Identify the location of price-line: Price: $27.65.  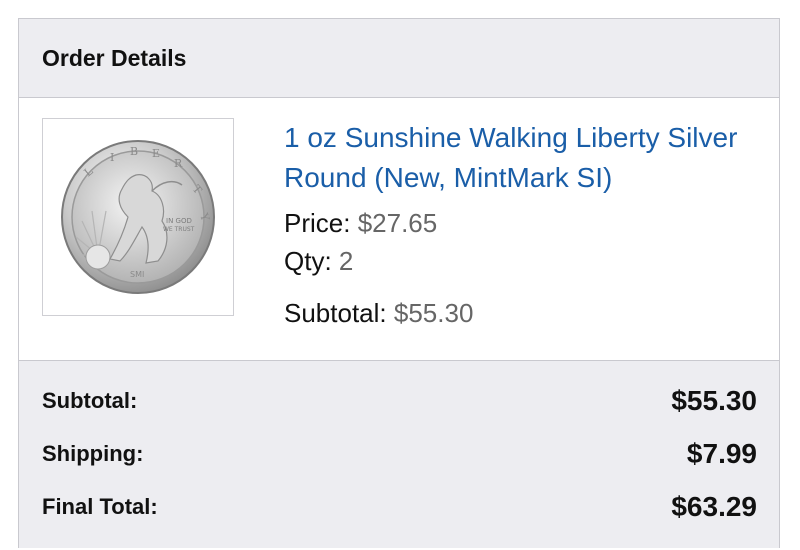
(360, 223).